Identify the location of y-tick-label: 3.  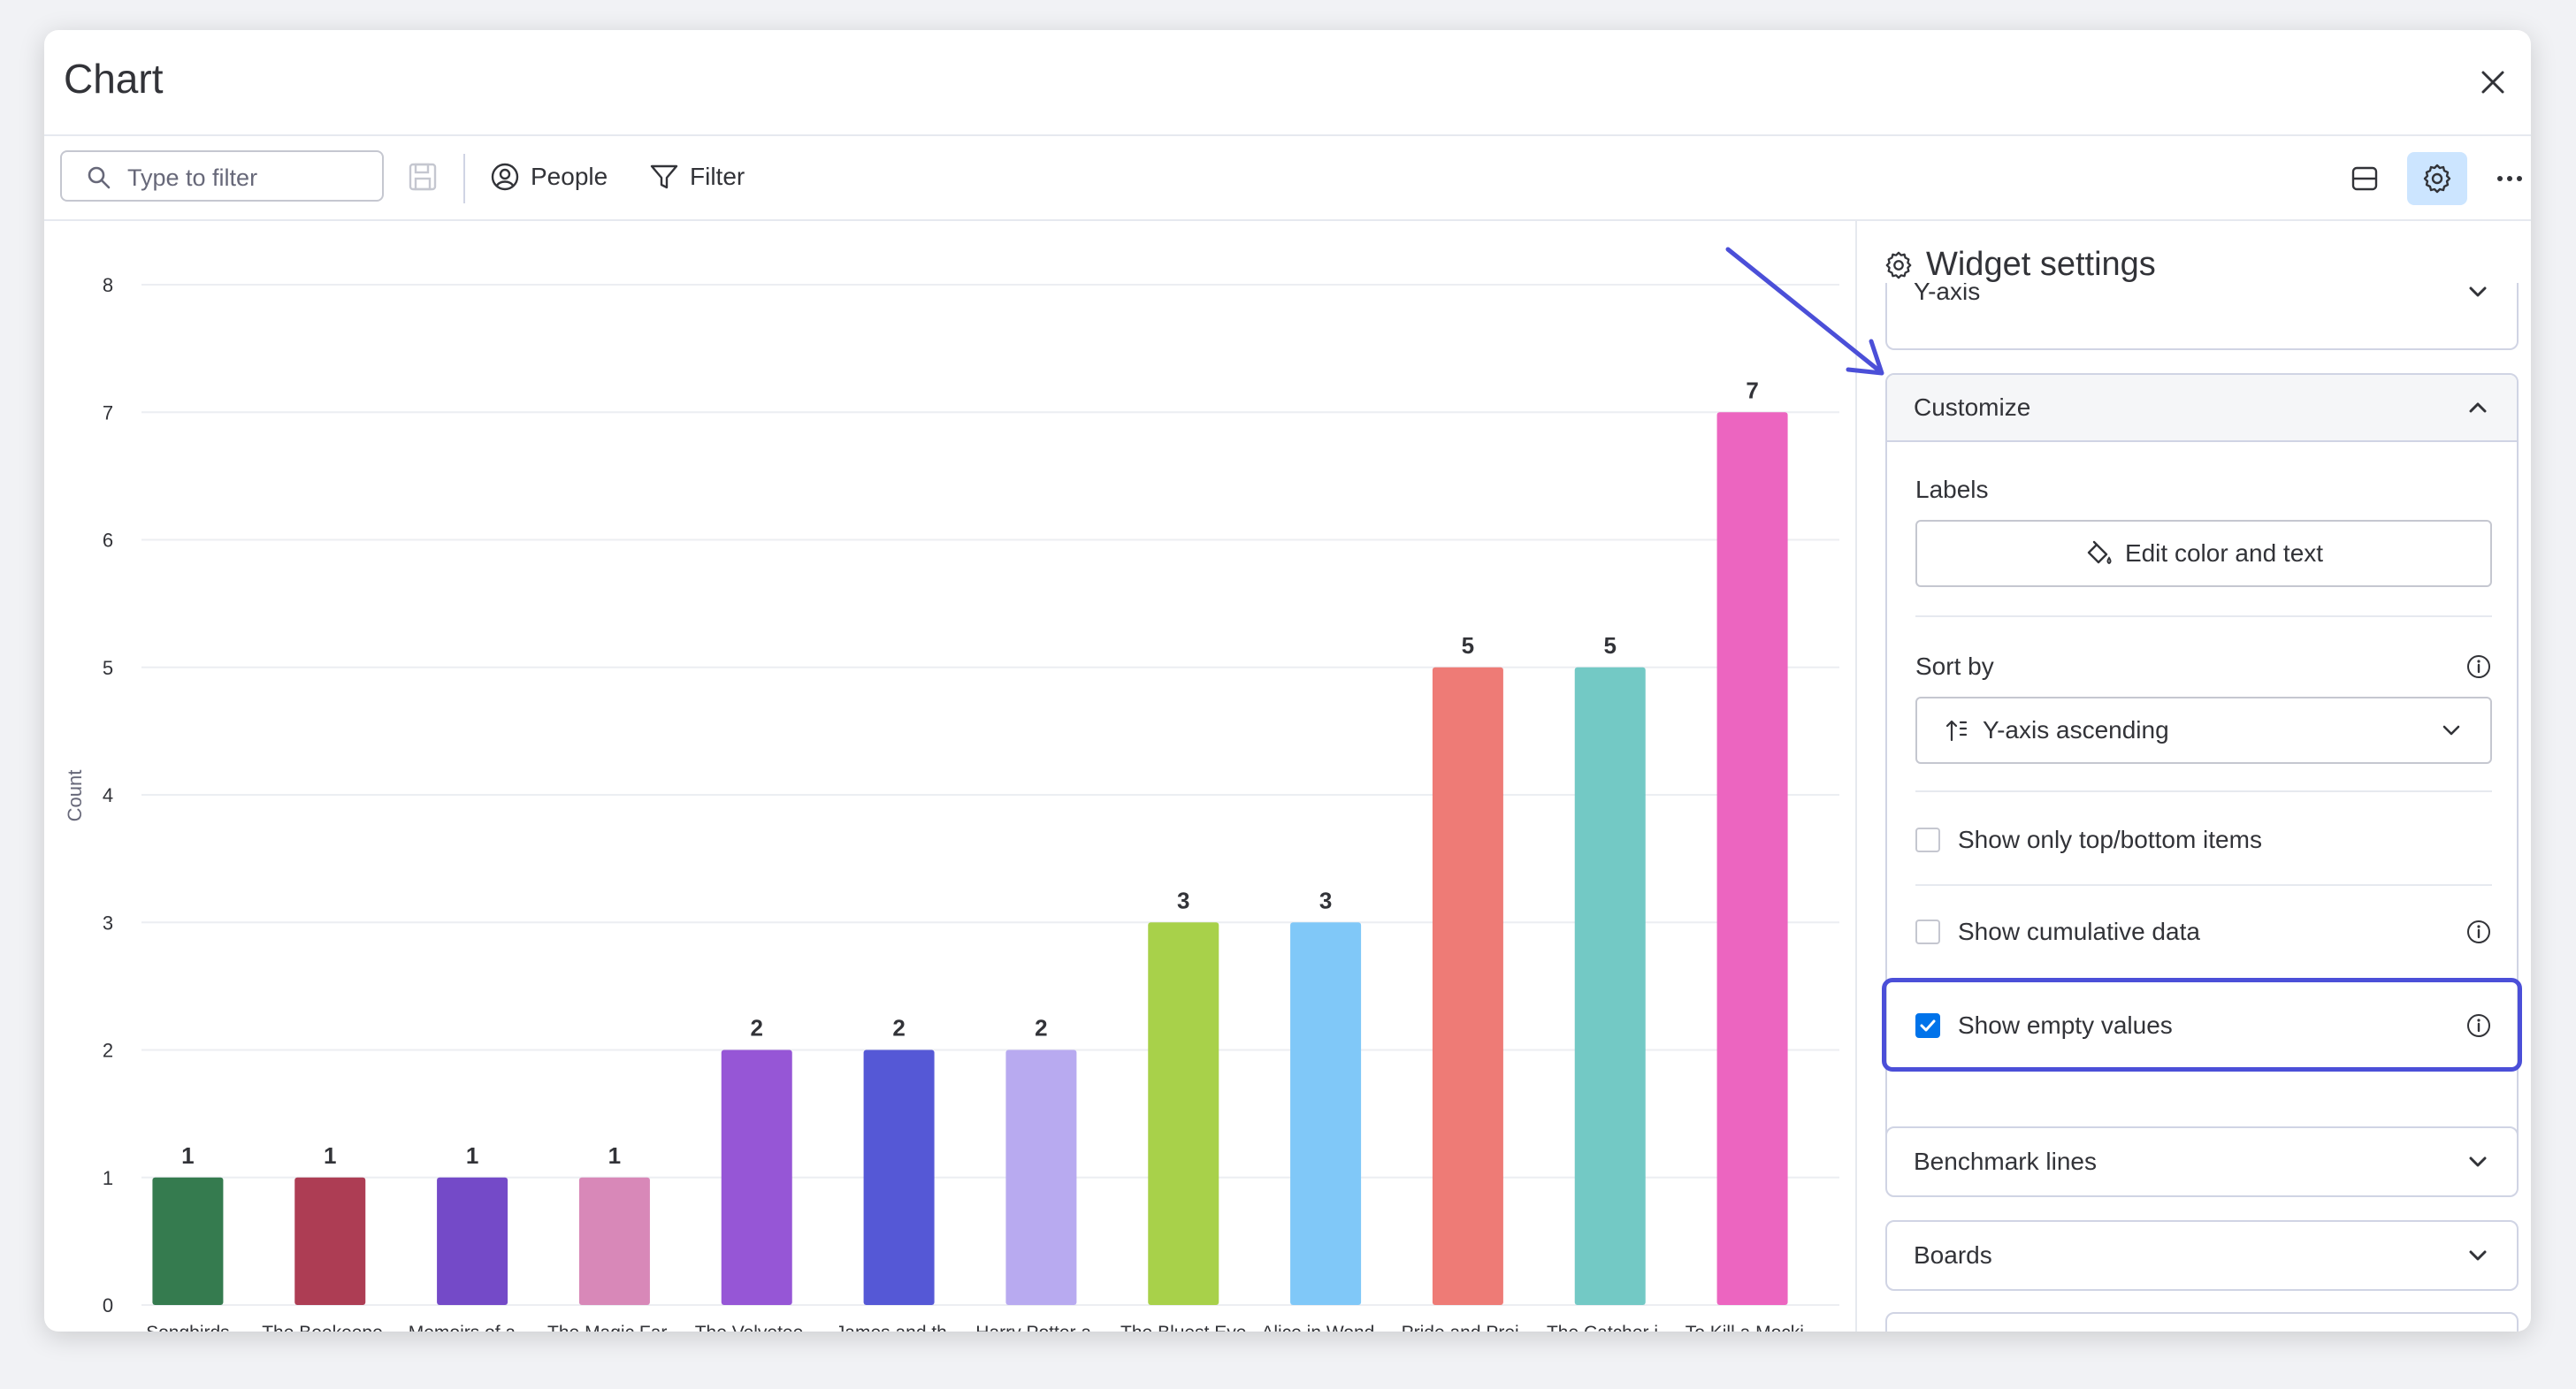
(108, 923).